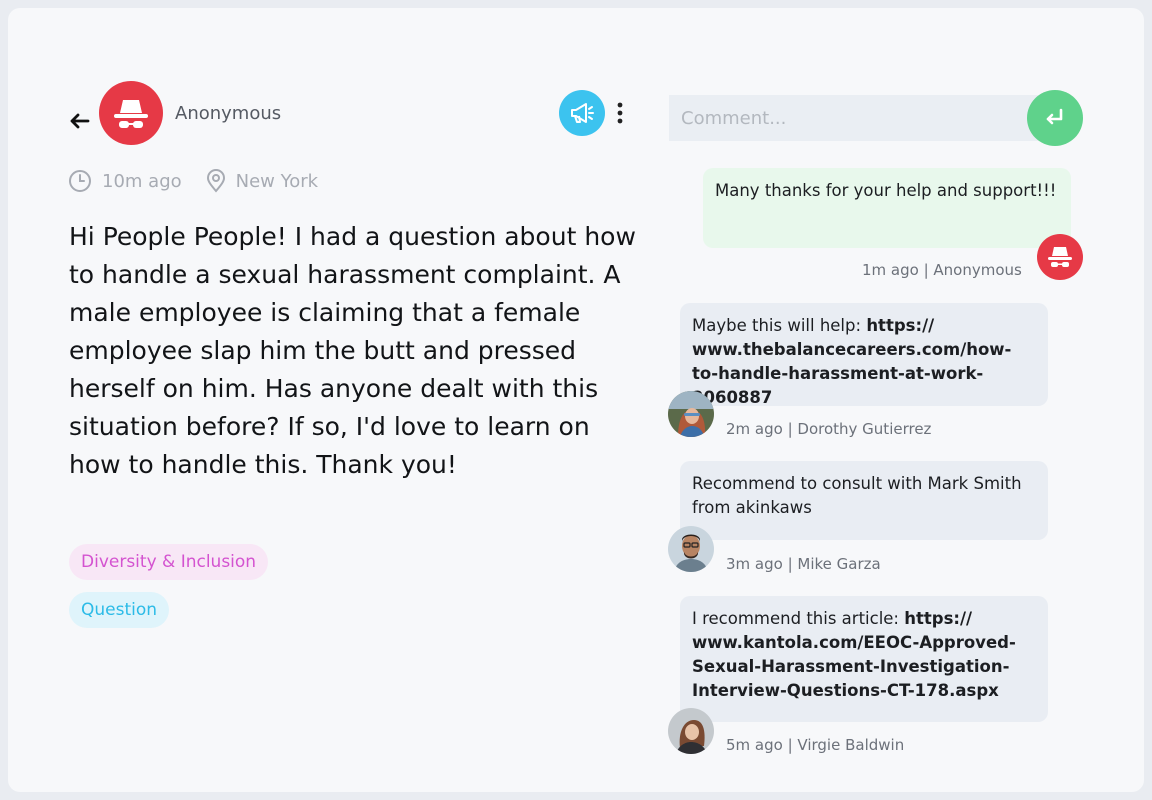 The image size is (1152, 800). What do you see at coordinates (193, 181) in the screenshot?
I see `post-meta: 10m ago New York` at bounding box center [193, 181].